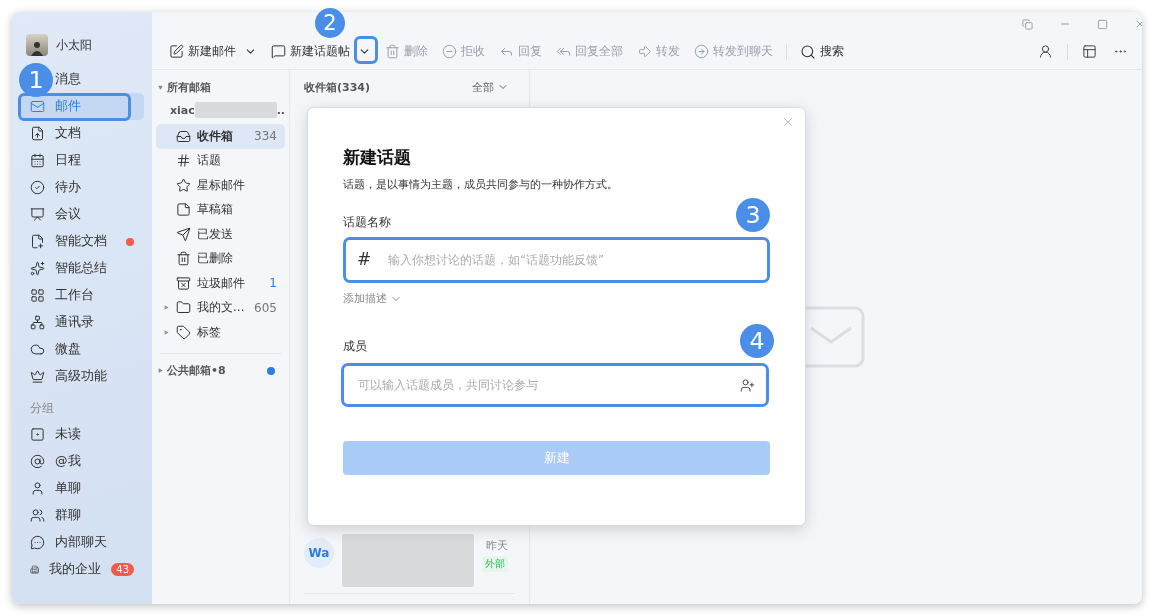  What do you see at coordinates (330, 23) in the screenshot?
I see `step-tooltip: 2` at bounding box center [330, 23].